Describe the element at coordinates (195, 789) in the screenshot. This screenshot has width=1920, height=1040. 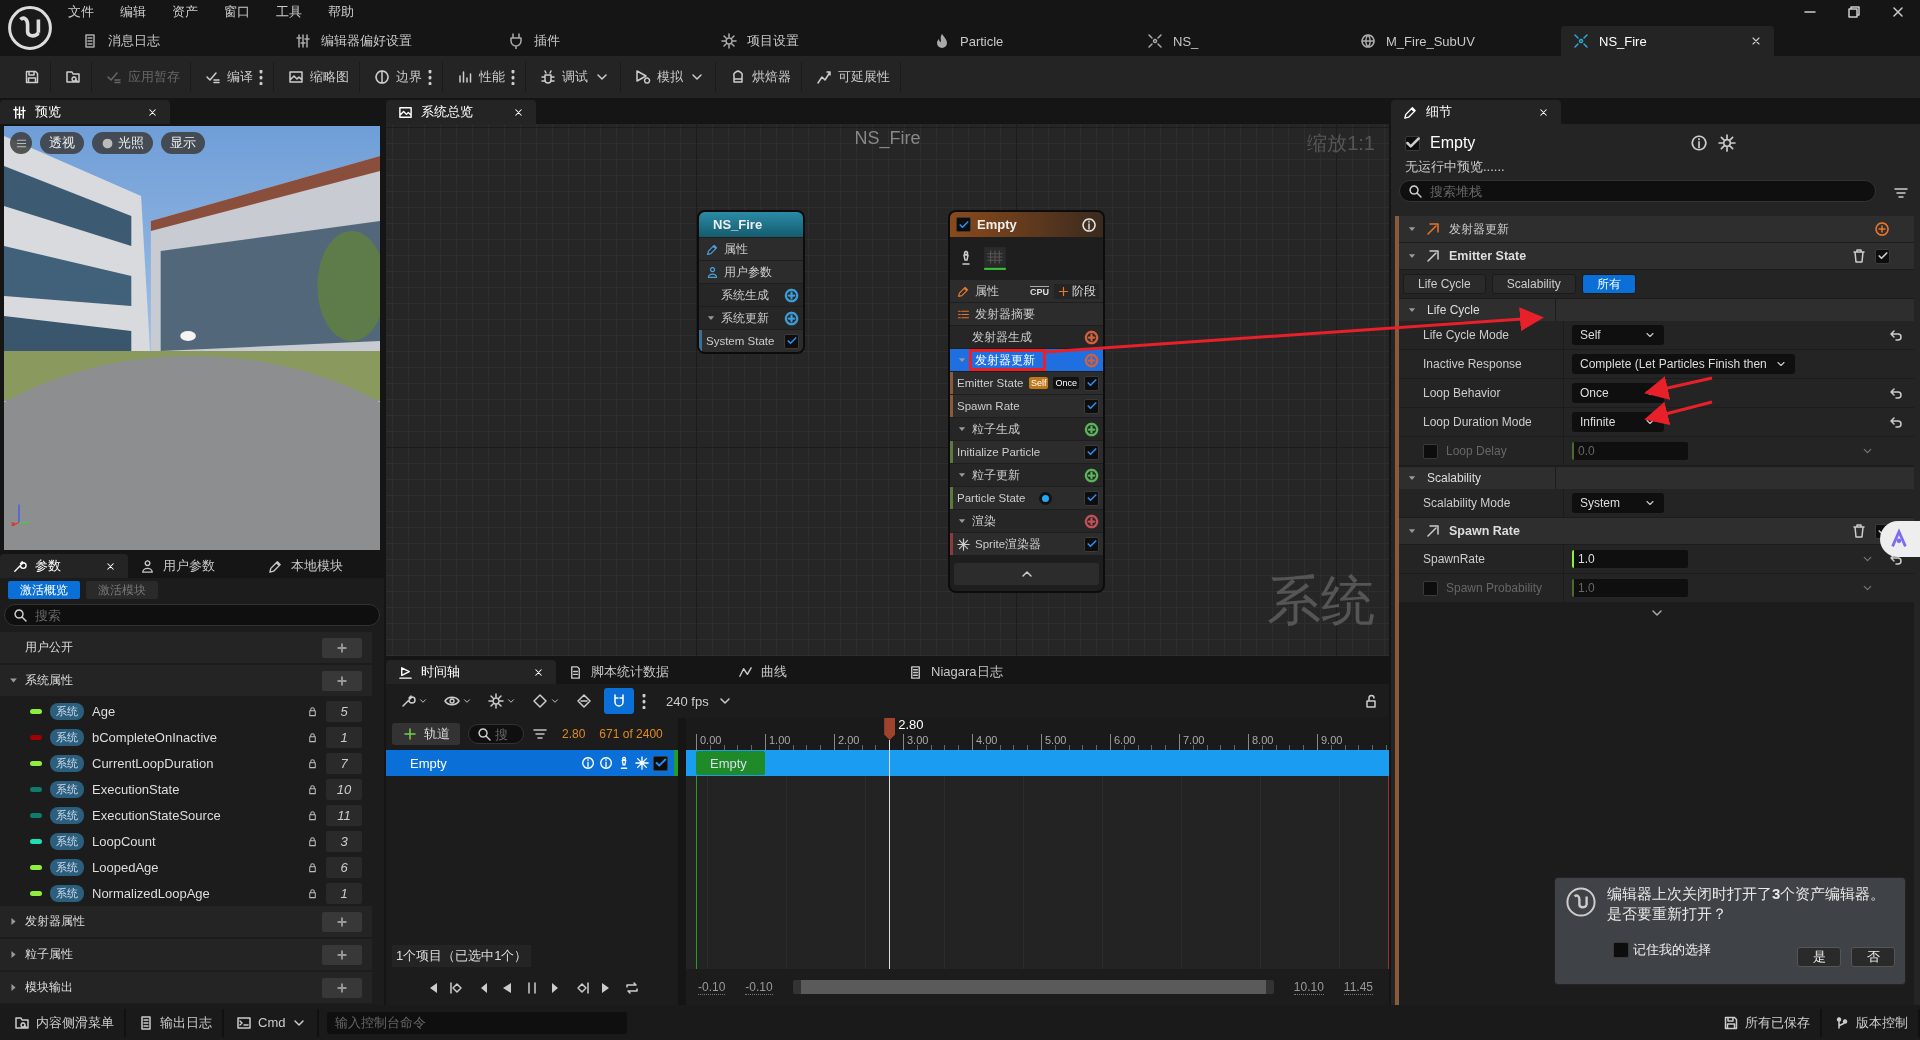
I see `parameter-name: ExecutionState` at that location.